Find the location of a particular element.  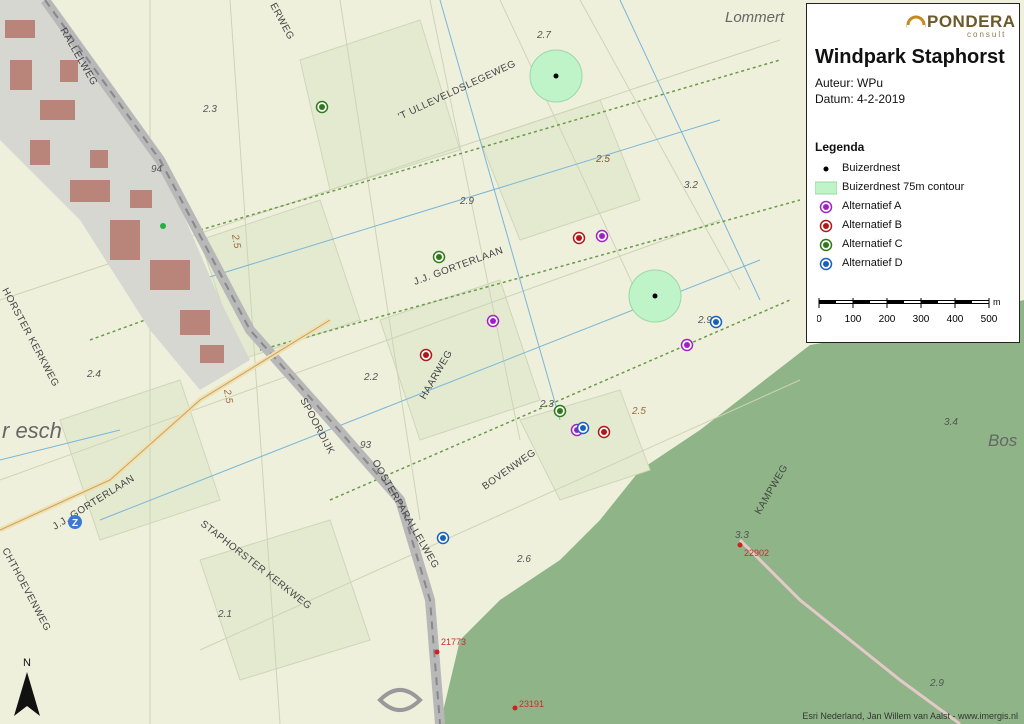

scale-tick-label: 300 is located at coordinates (921, 319).